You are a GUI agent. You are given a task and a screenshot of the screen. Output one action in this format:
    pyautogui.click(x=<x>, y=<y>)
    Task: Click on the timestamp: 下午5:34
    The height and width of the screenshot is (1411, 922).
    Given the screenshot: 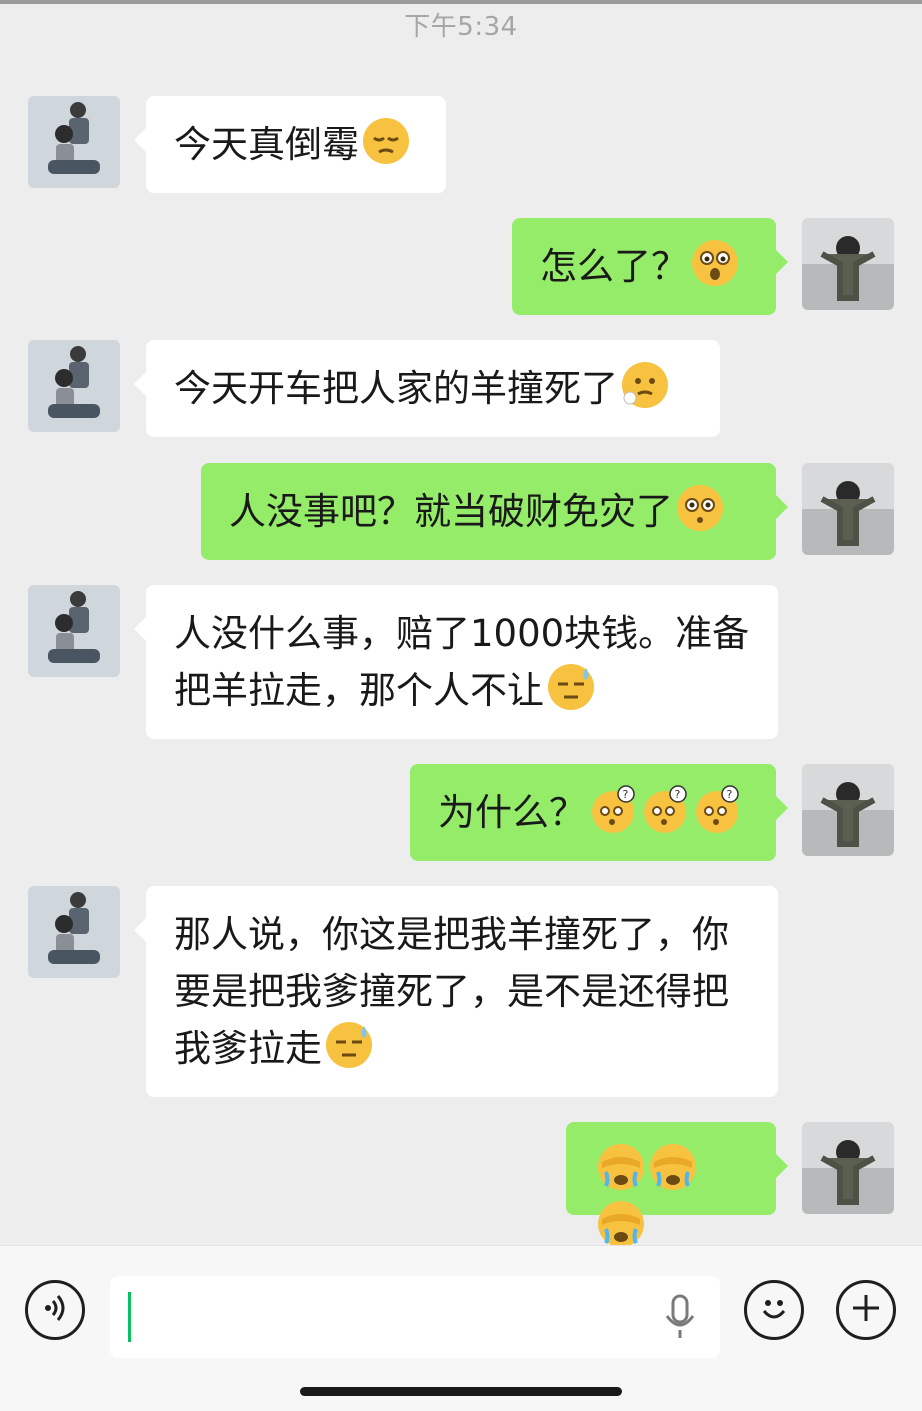 What is the action you would take?
    pyautogui.click(x=461, y=27)
    